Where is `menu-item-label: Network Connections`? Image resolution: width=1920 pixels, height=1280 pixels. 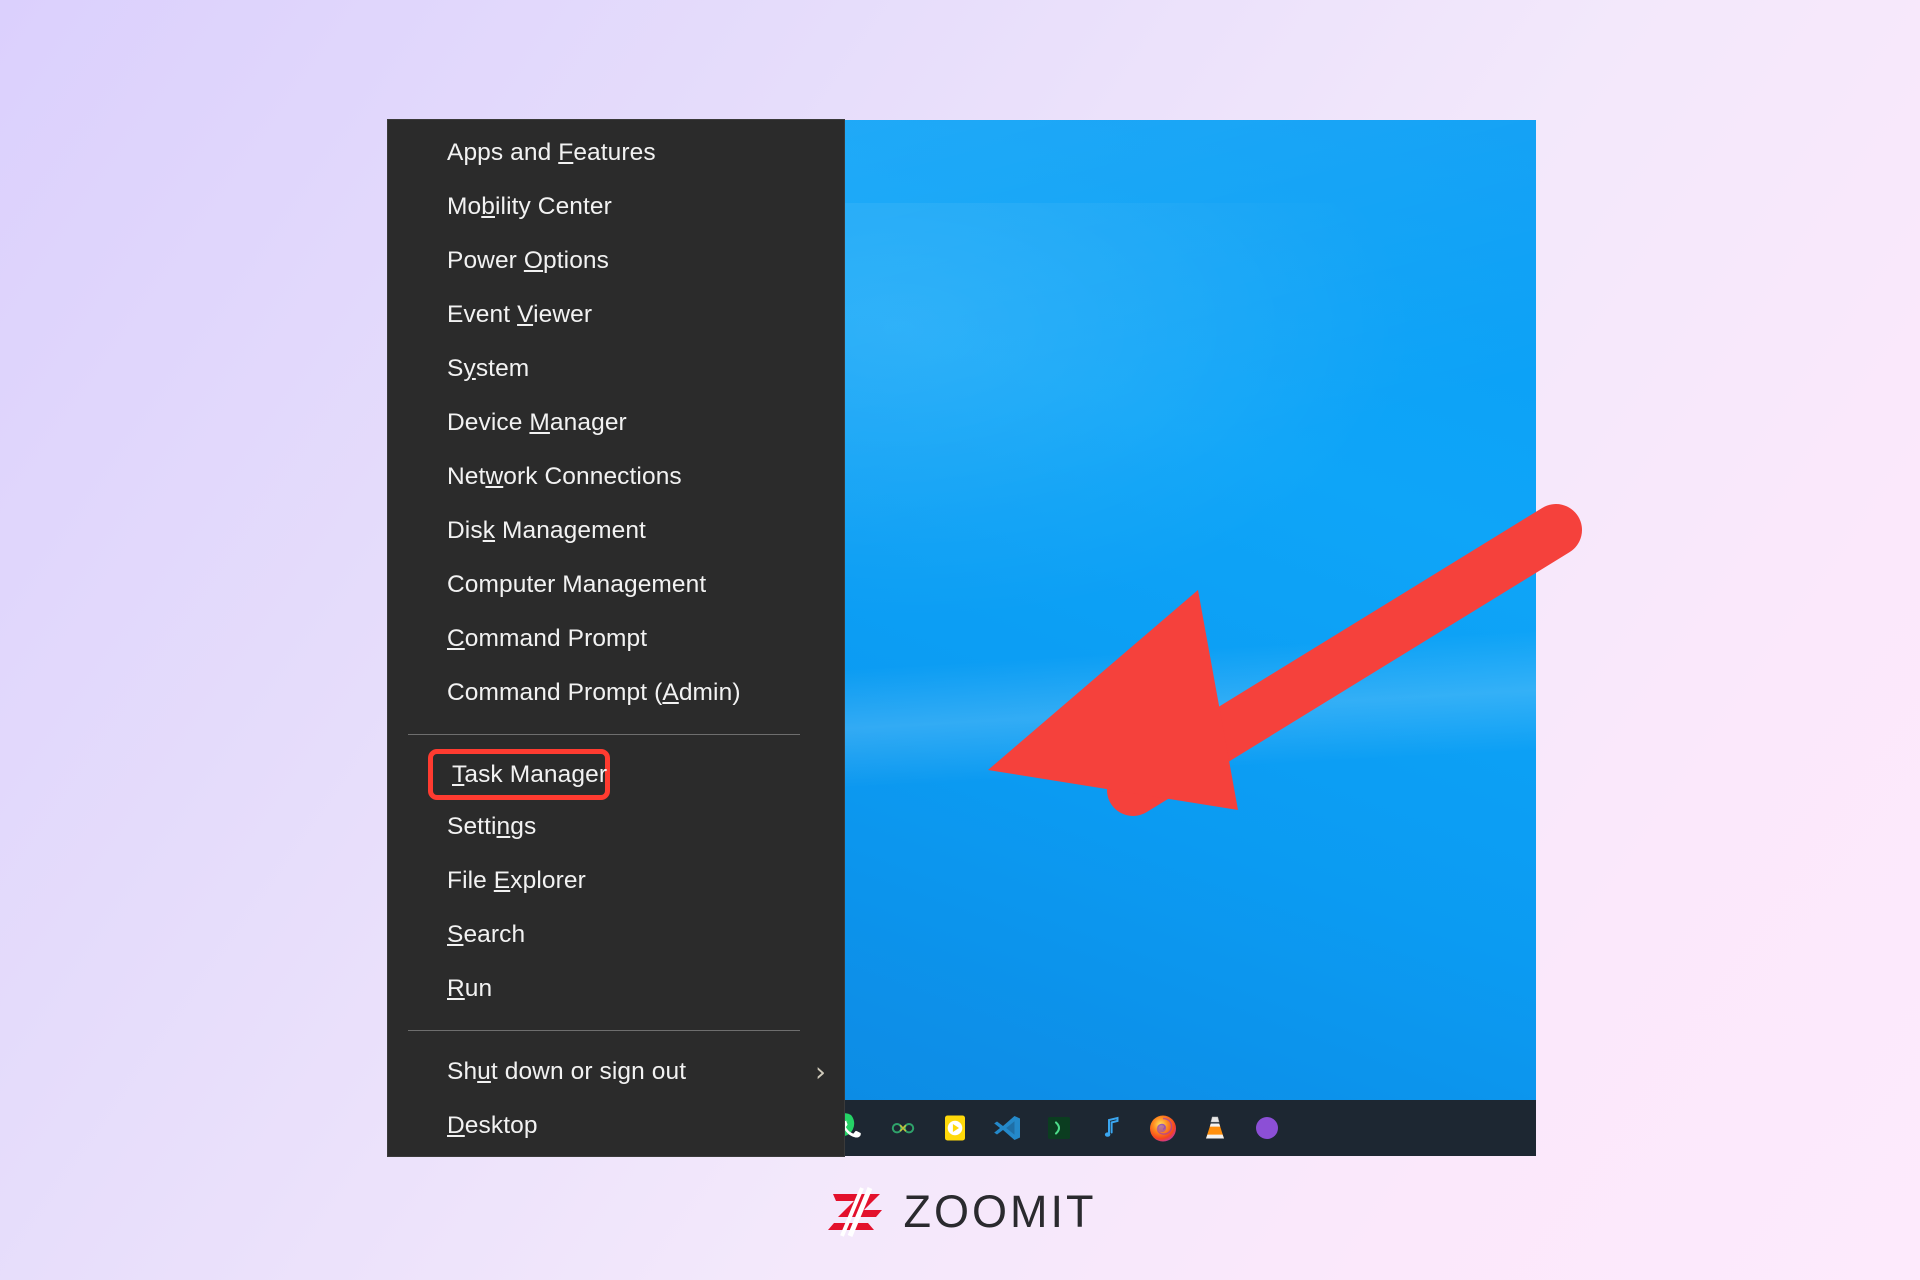
menu-item-label: Network Connections is located at coordinates (564, 476).